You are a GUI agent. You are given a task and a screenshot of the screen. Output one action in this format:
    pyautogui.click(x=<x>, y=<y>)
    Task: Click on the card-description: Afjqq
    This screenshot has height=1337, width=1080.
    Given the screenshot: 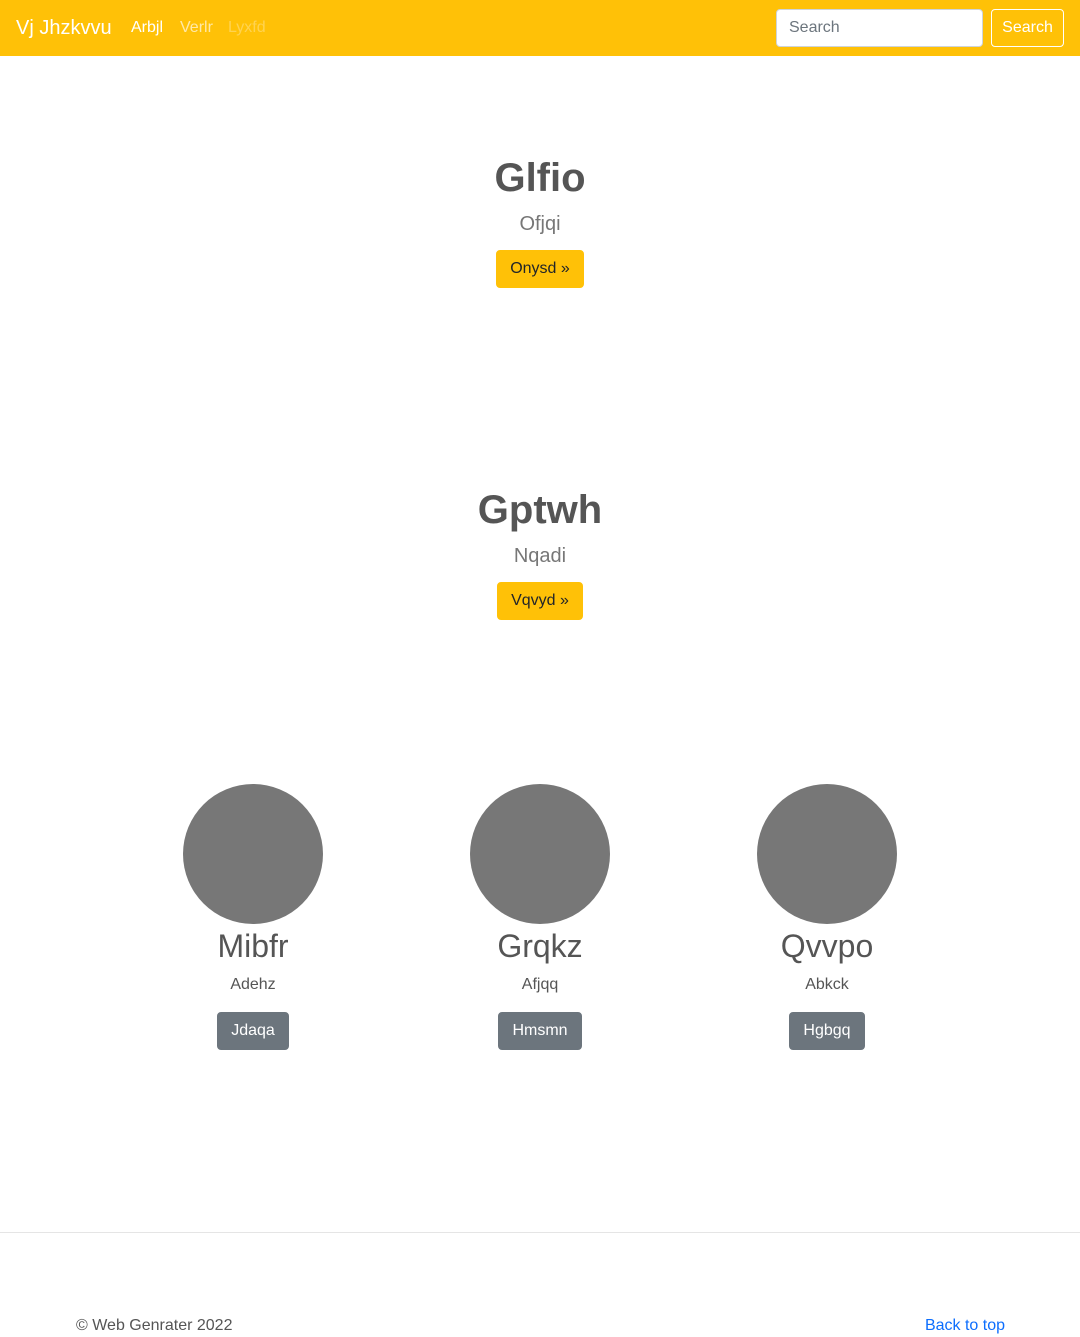 What is the action you would take?
    pyautogui.click(x=540, y=984)
    